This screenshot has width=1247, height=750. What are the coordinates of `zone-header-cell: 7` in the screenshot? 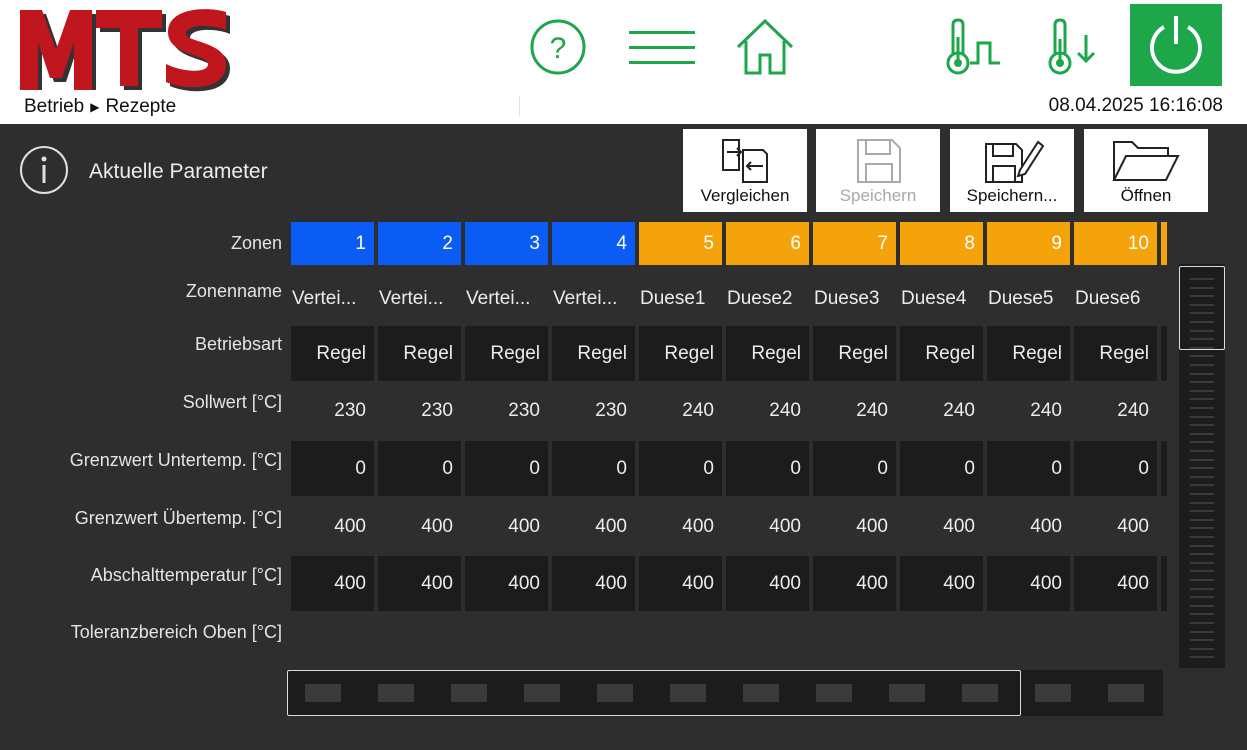 It's located at (854, 243).